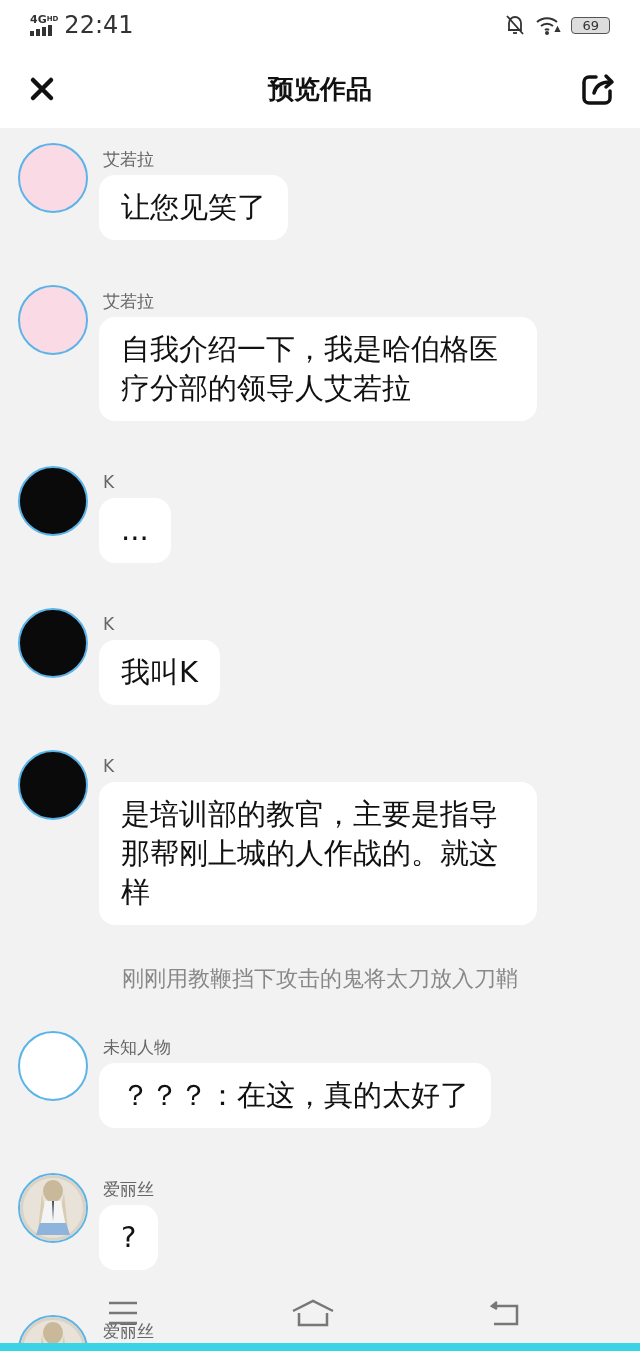  I want to click on back-icon, so click(504, 1313).